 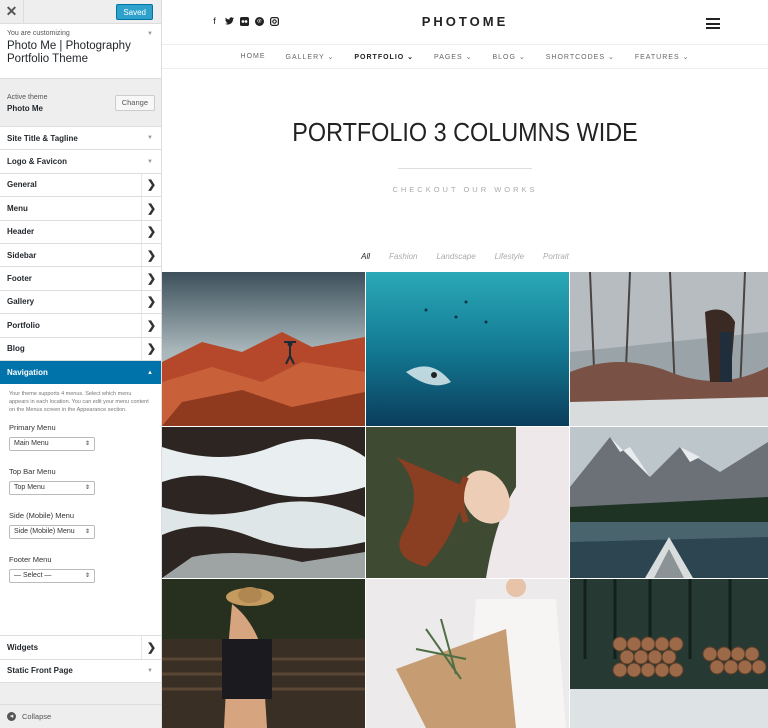 What do you see at coordinates (21, 232) in the screenshot?
I see `section-label: Header` at bounding box center [21, 232].